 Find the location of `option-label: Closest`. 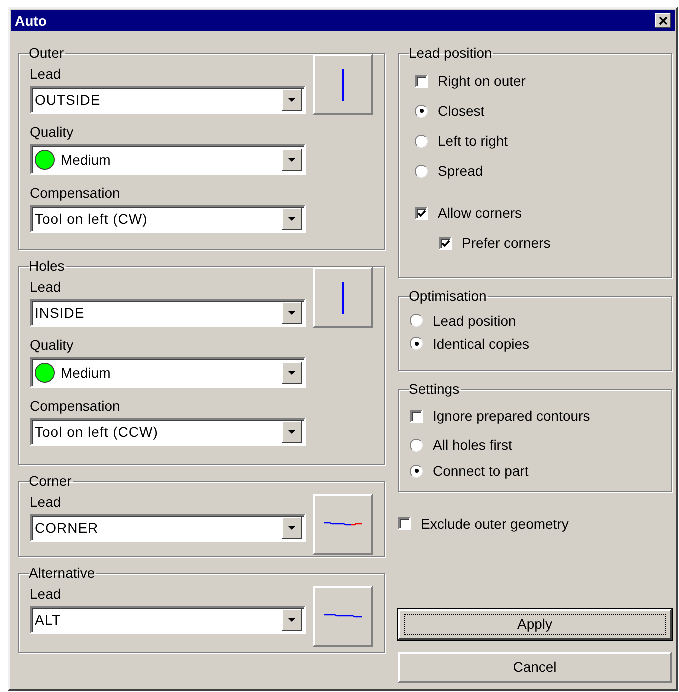

option-label: Closest is located at coordinates (461, 111).